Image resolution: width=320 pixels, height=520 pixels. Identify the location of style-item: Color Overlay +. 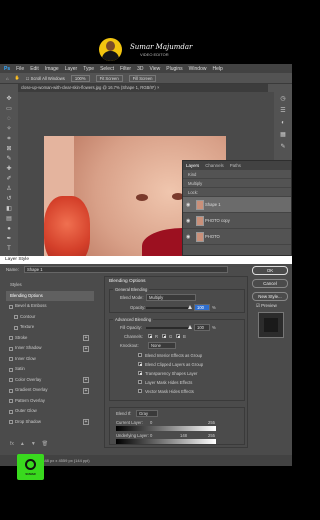
(50, 380).